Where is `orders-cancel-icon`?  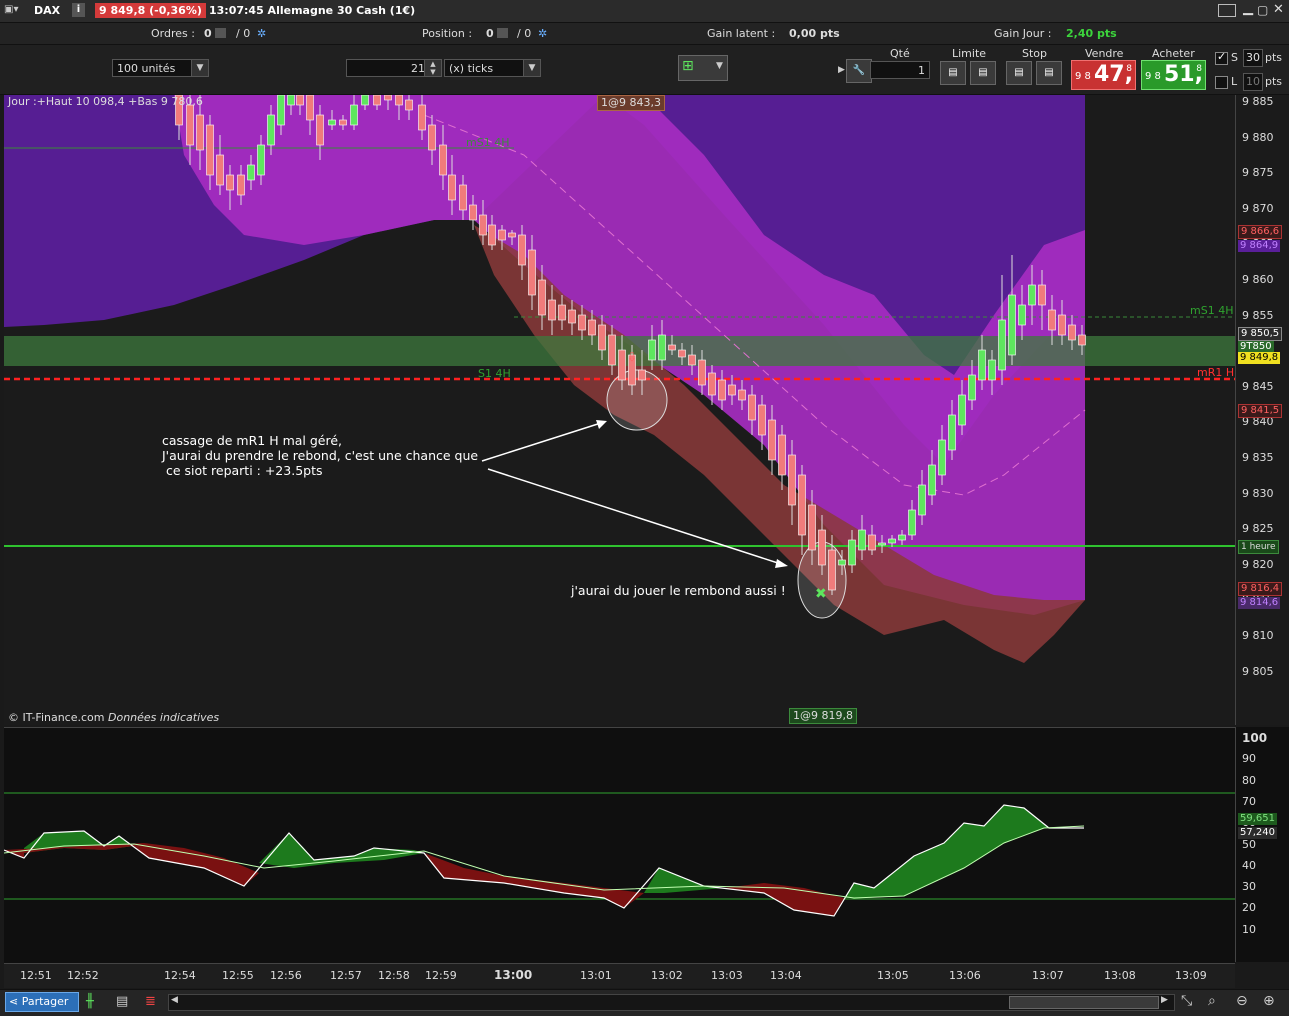
orders-cancel-icon is located at coordinates (220, 33).